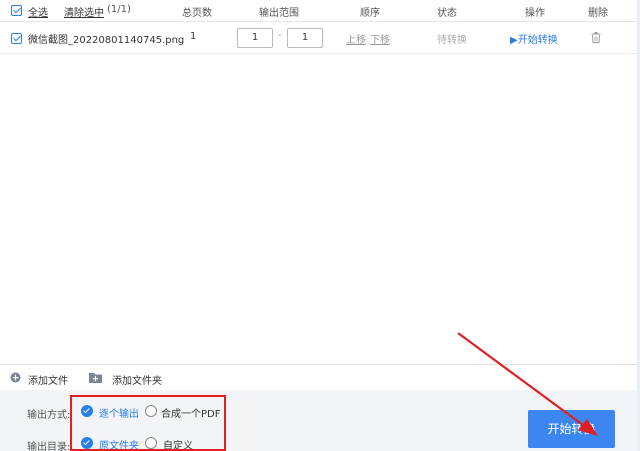 This screenshot has width=640, height=451. What do you see at coordinates (255, 38) in the screenshot?
I see `range-from-input: 1` at bounding box center [255, 38].